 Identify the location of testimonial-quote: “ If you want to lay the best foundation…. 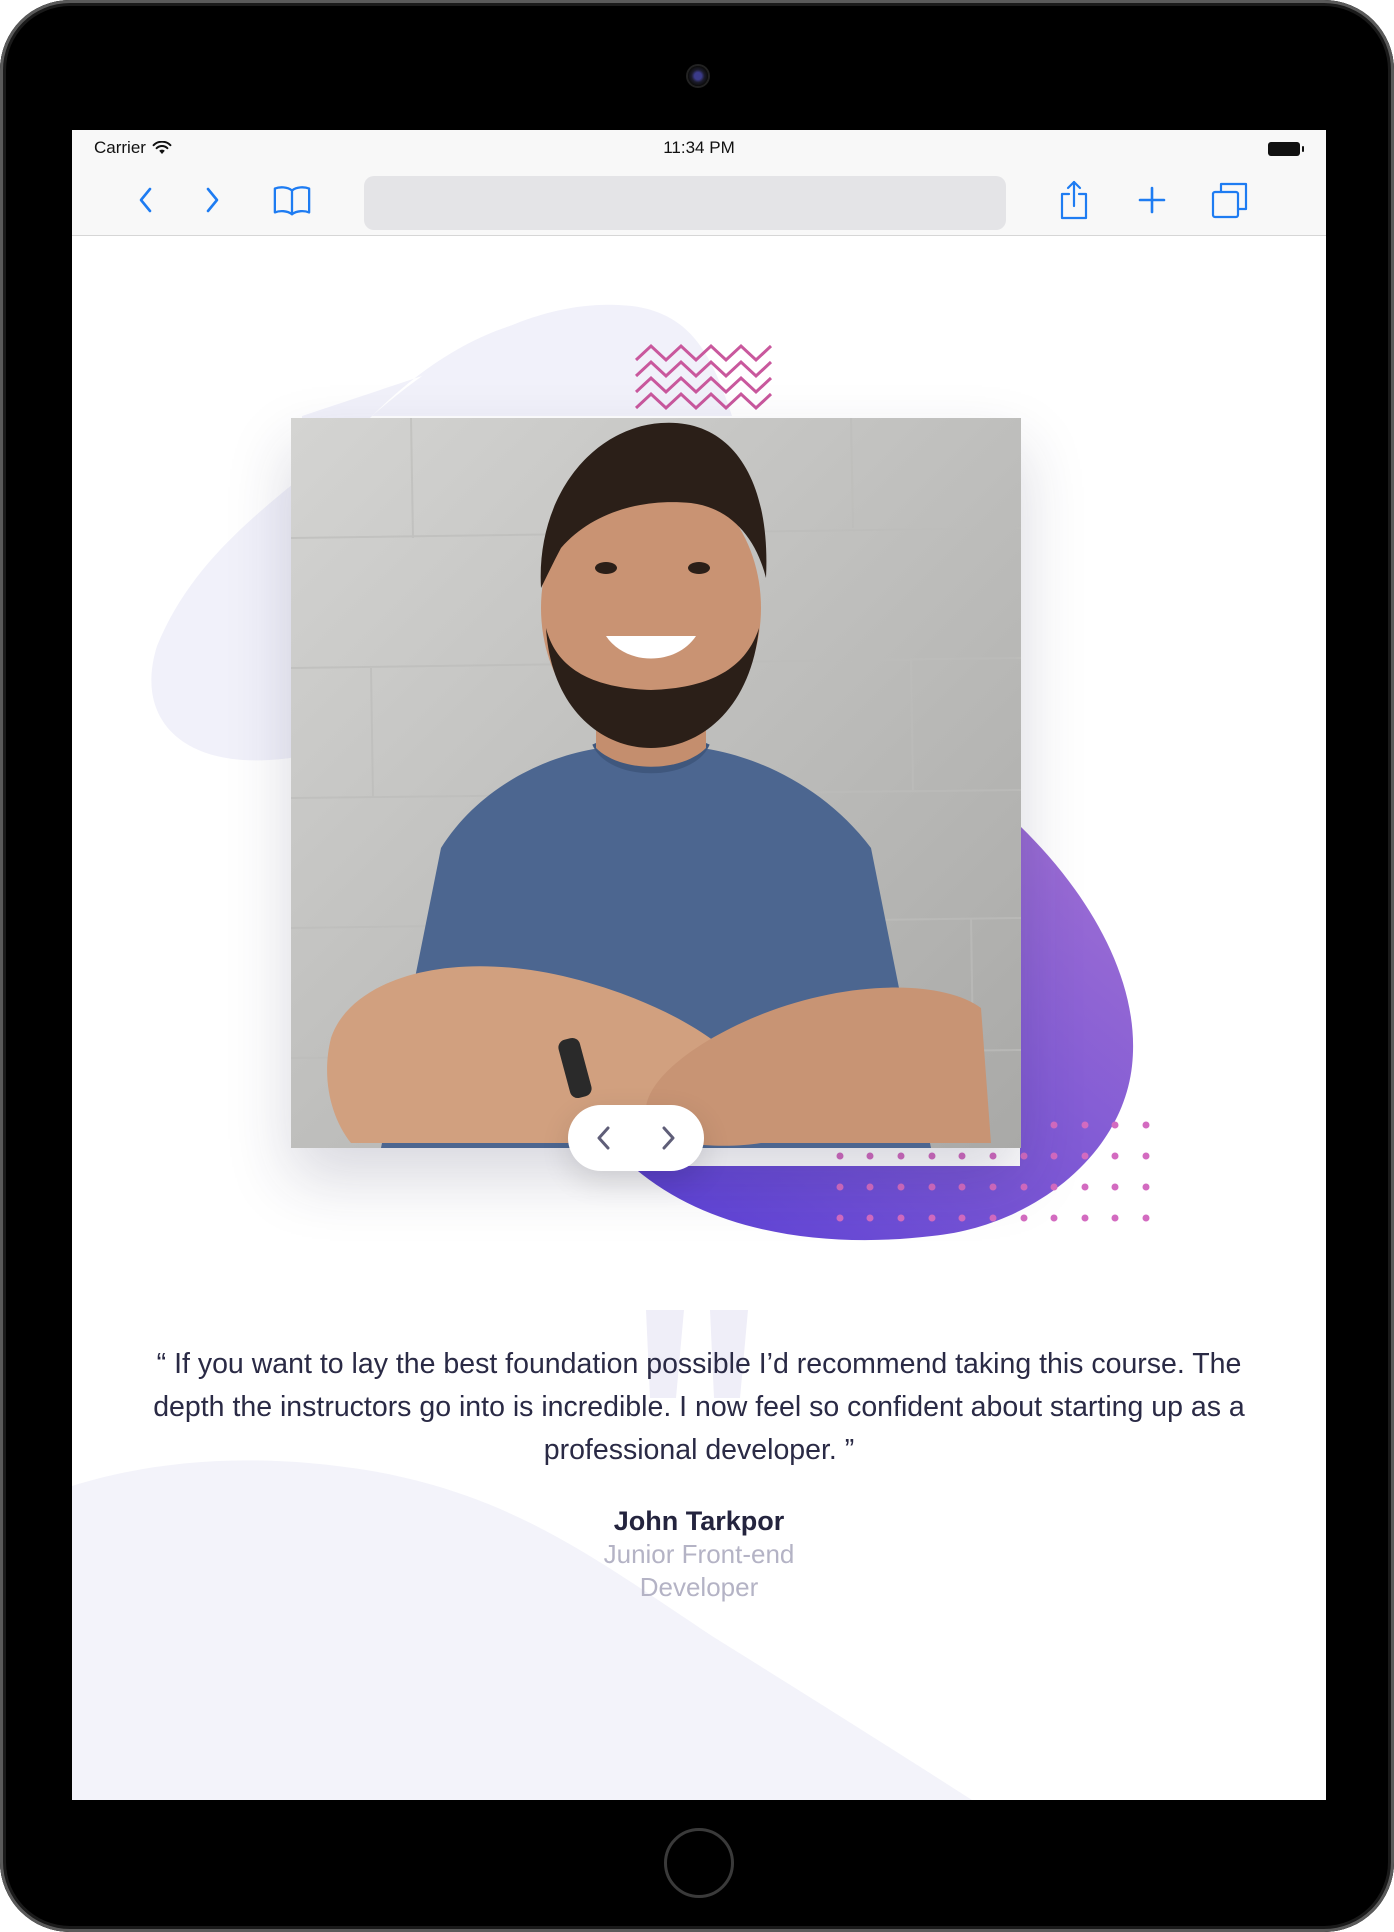
(699, 1407).